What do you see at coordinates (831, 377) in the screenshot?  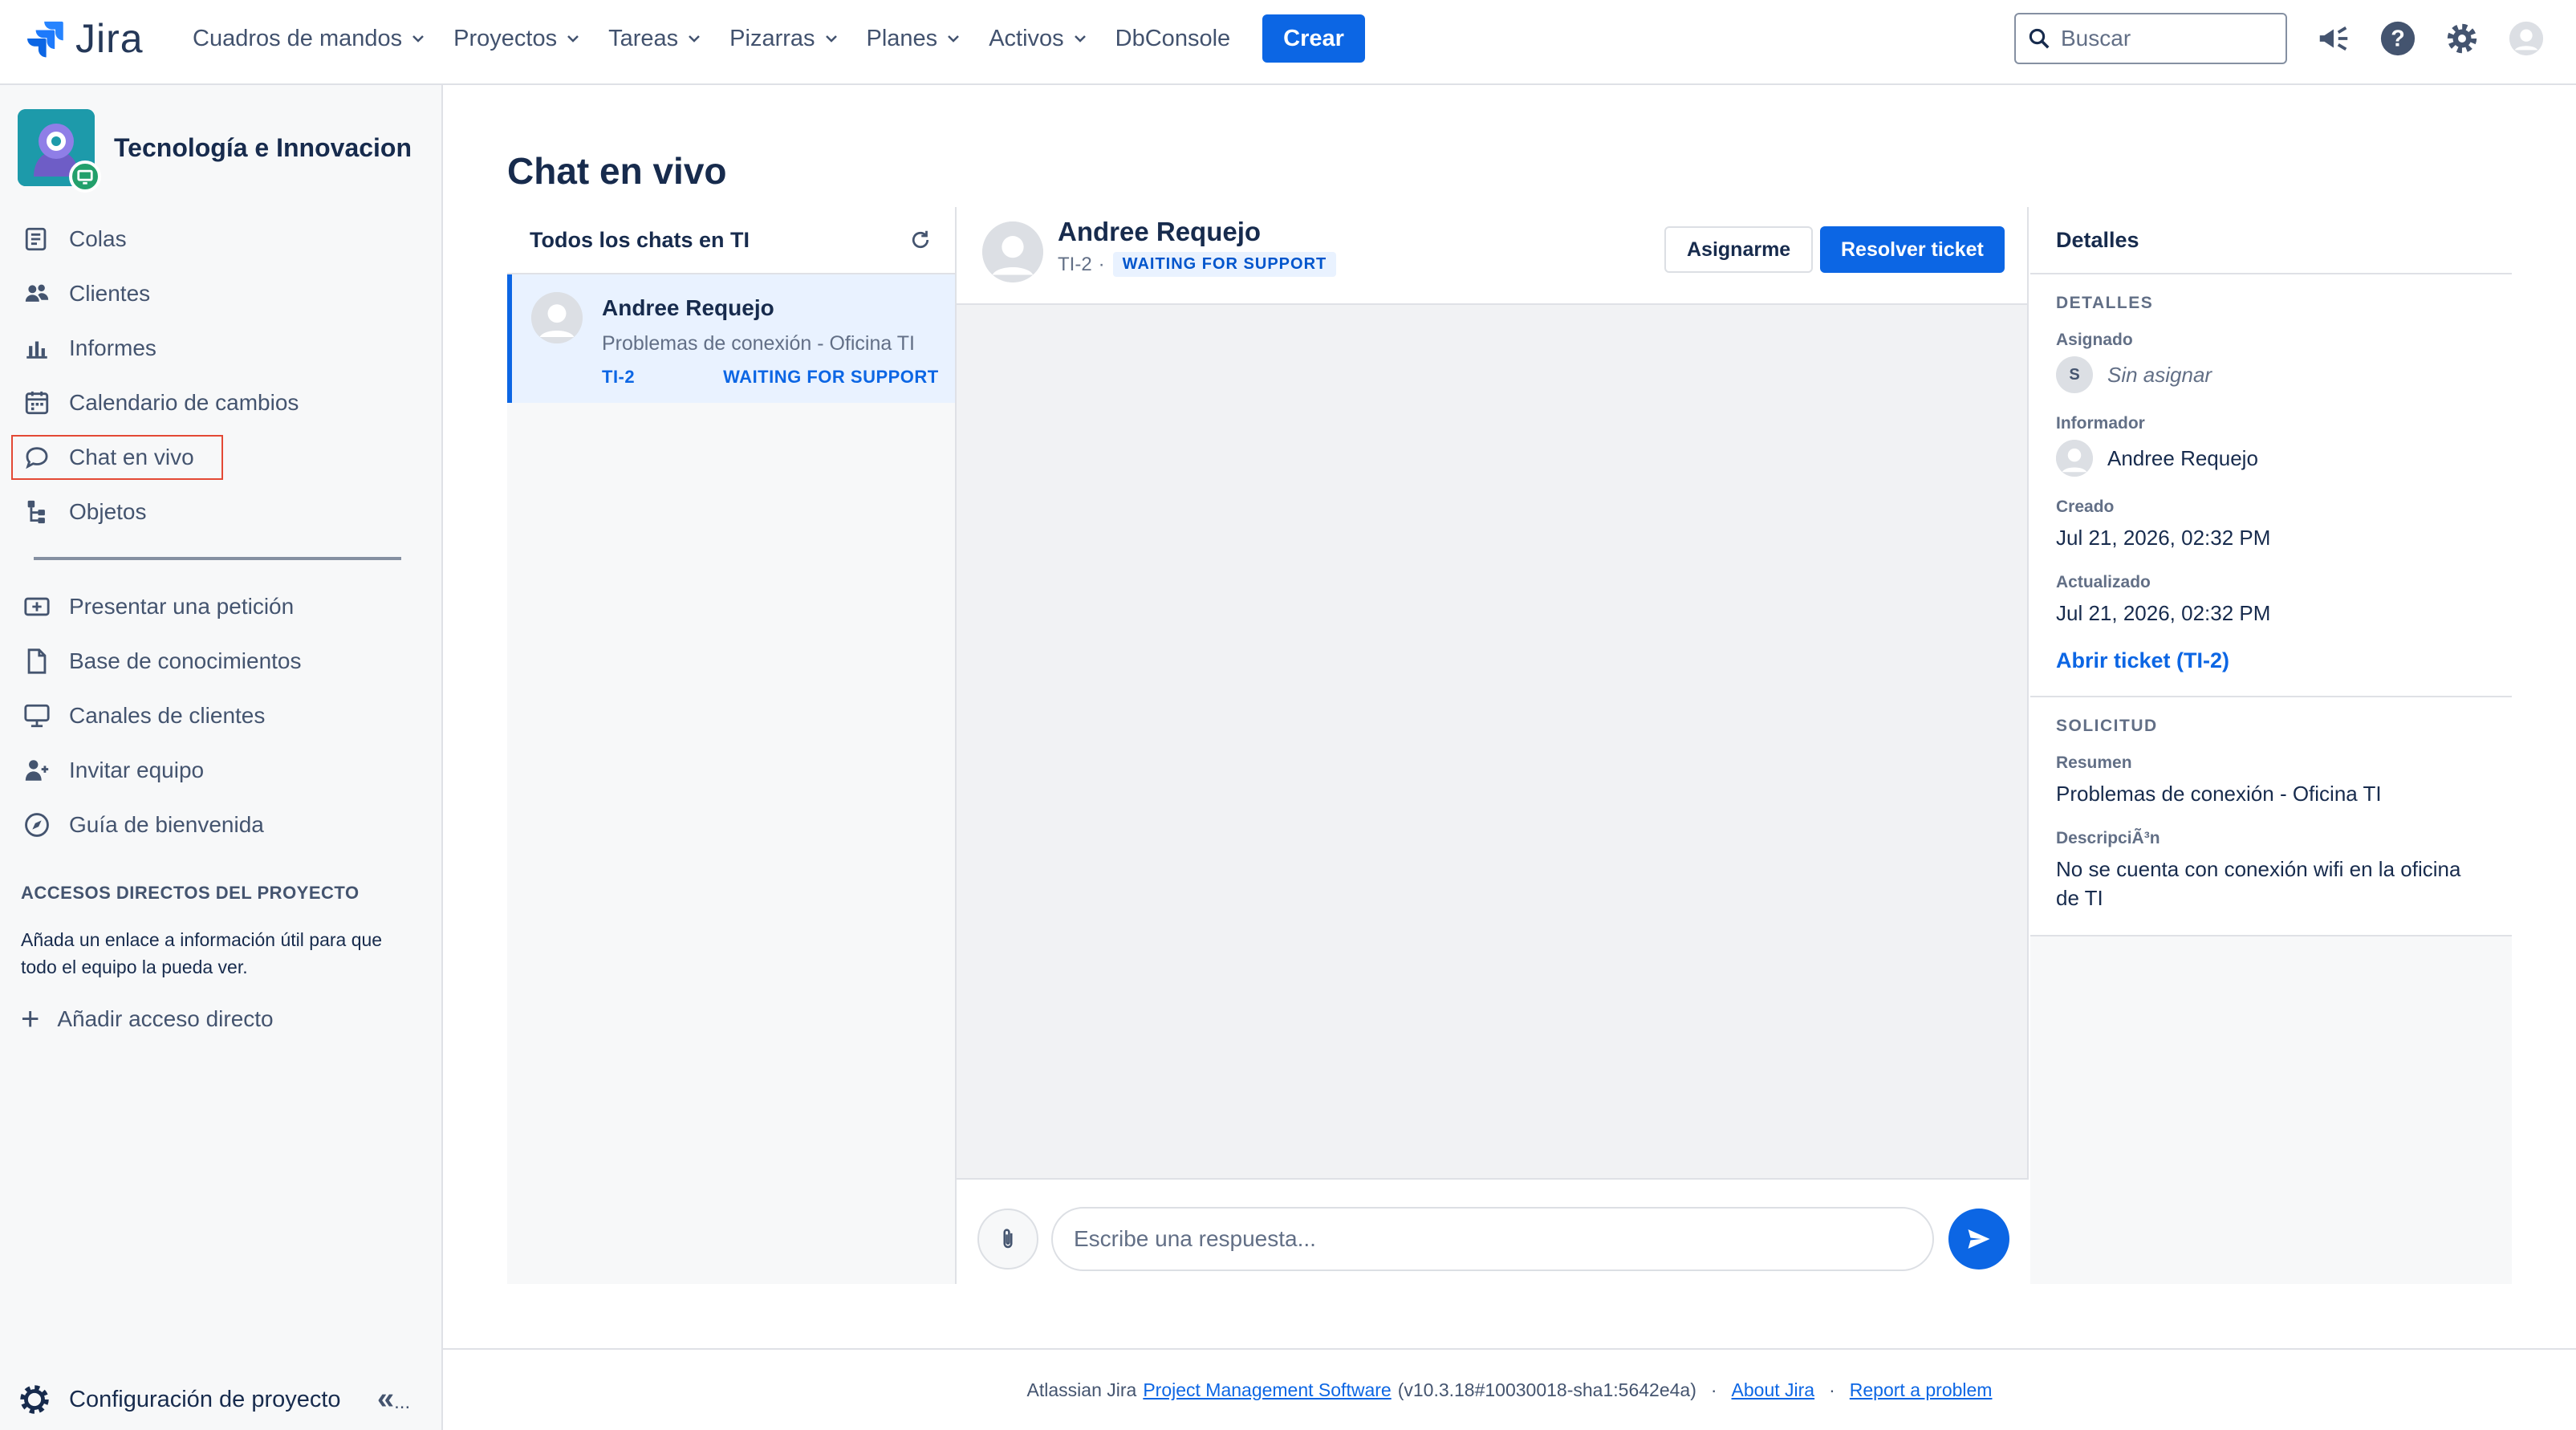 I see `chat-status: WAITING FOR SUPPORT` at bounding box center [831, 377].